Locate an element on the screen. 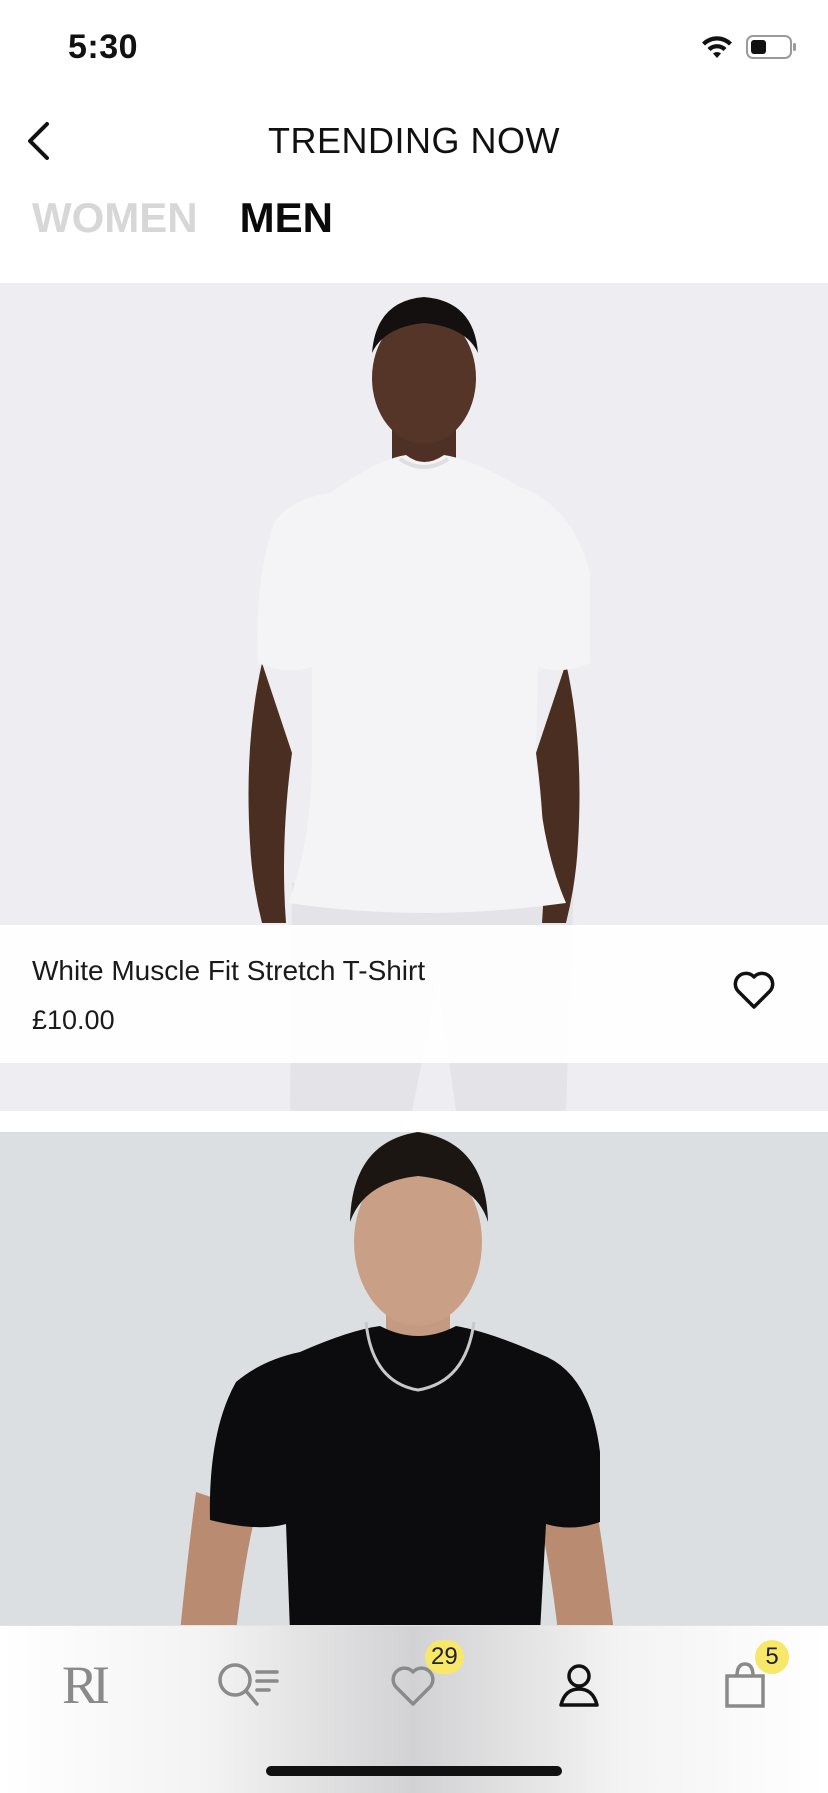 The image size is (828, 1793). nav-home: RI is located at coordinates (83, 1685).